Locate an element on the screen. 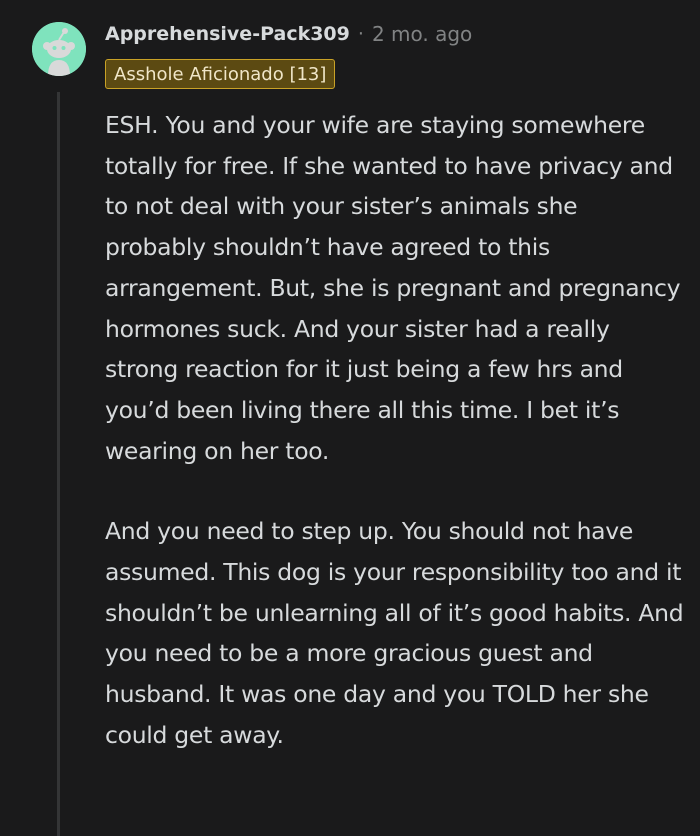 Image resolution: width=700 pixels, height=836 pixels. snoo-icon is located at coordinates (59, 49).